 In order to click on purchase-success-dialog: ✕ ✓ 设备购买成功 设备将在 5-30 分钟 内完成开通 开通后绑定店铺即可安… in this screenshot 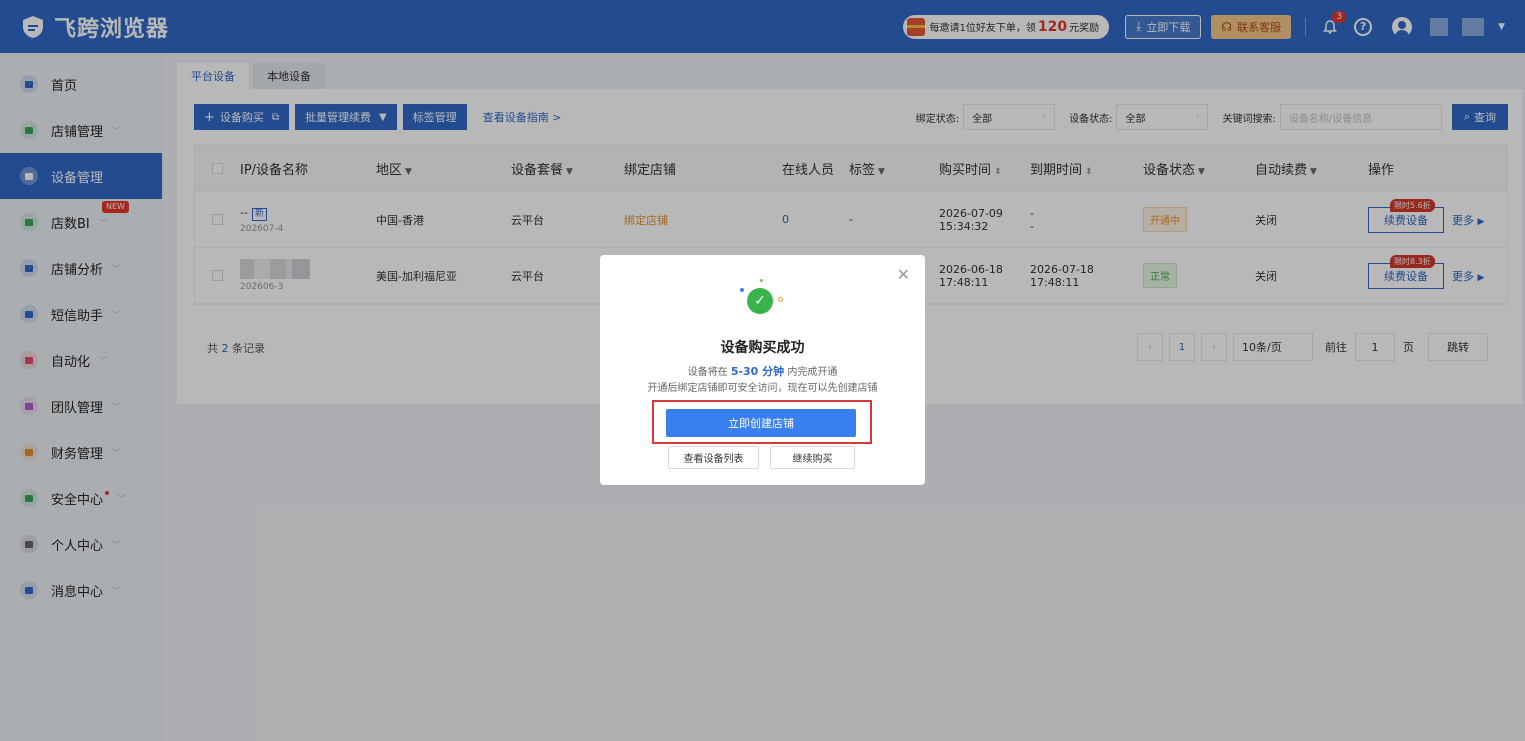, I will do `click(762, 370)`.